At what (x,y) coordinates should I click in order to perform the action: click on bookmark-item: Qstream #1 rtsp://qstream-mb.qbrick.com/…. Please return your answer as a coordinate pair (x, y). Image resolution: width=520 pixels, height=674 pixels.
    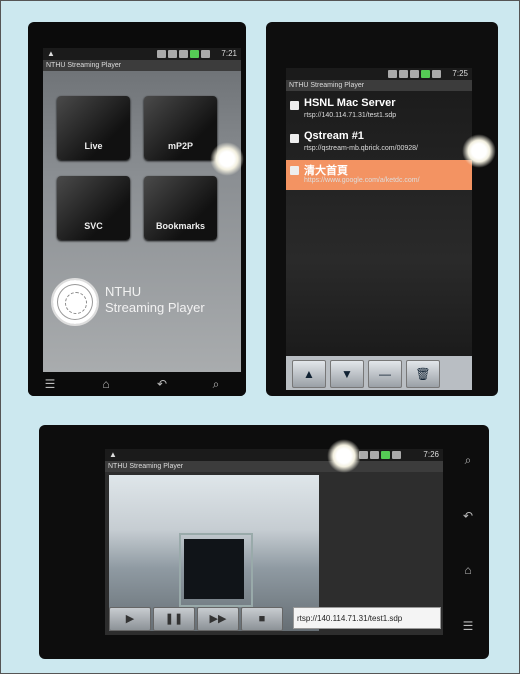
    Looking at the image, I should click on (379, 143).